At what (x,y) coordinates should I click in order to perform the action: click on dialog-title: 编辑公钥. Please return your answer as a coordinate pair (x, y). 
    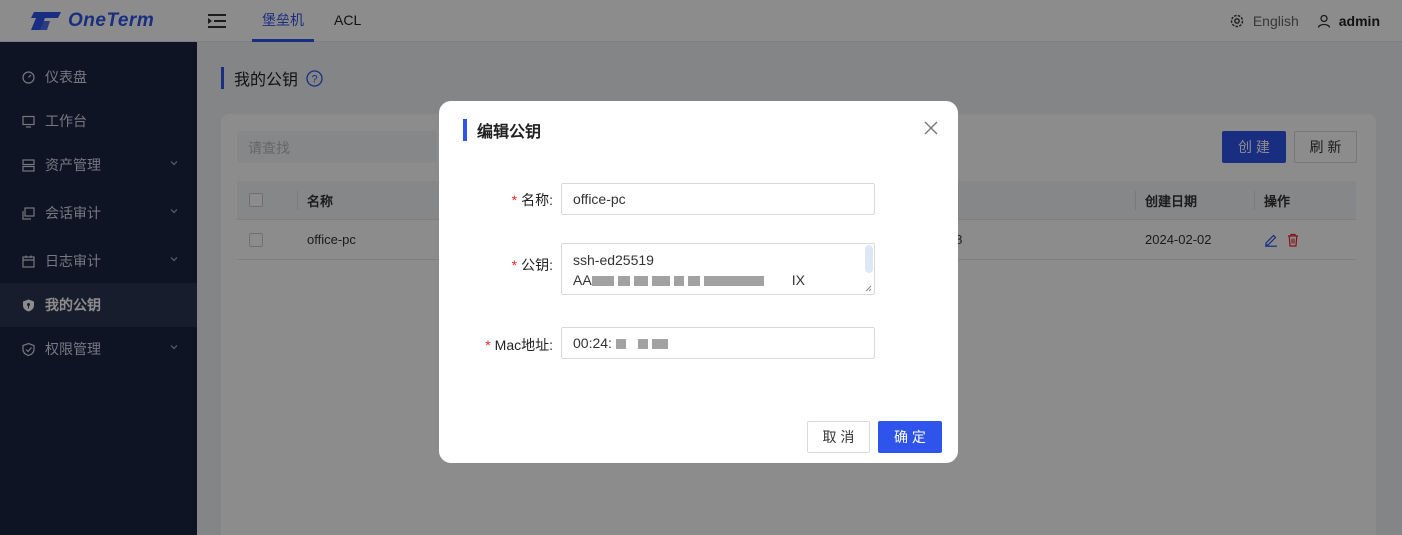
    Looking at the image, I should click on (509, 132).